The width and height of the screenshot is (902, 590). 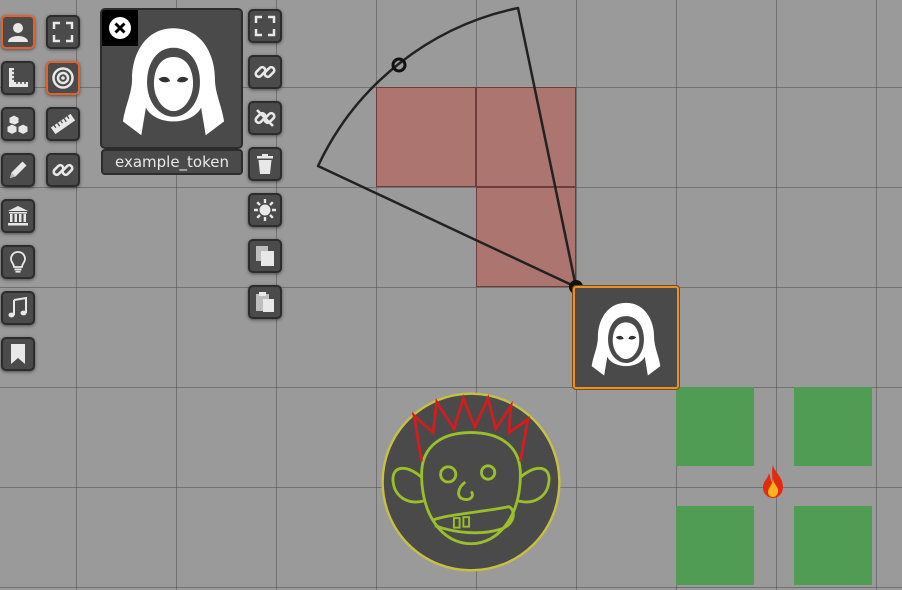 I want to click on buildings-tool-button, so click(x=18, y=216).